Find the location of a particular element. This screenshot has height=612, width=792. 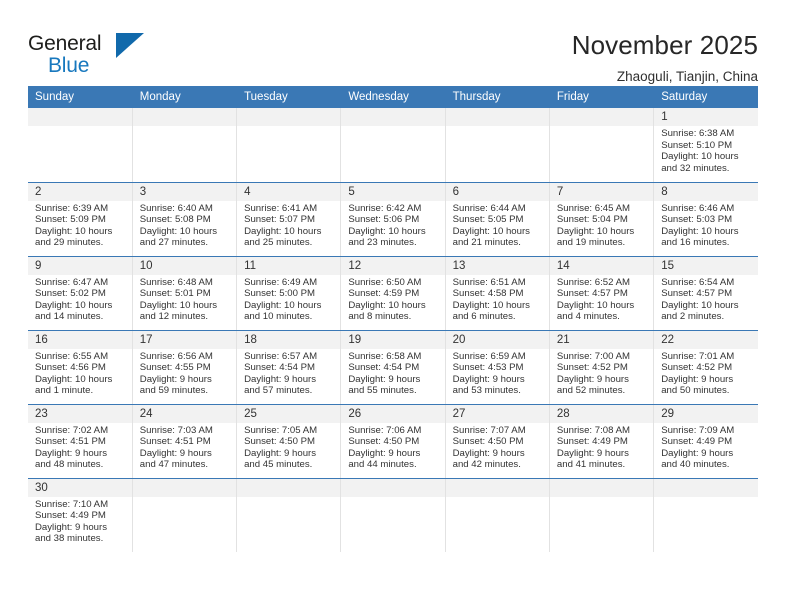

sunset-time: Sunset: 4:51 PM is located at coordinates (175, 442).